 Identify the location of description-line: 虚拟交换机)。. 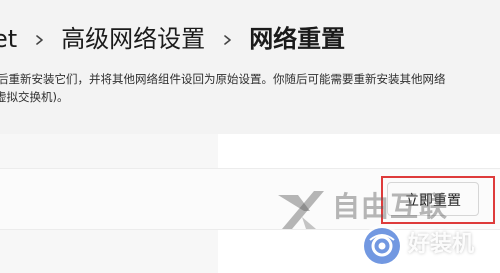
(34, 97).